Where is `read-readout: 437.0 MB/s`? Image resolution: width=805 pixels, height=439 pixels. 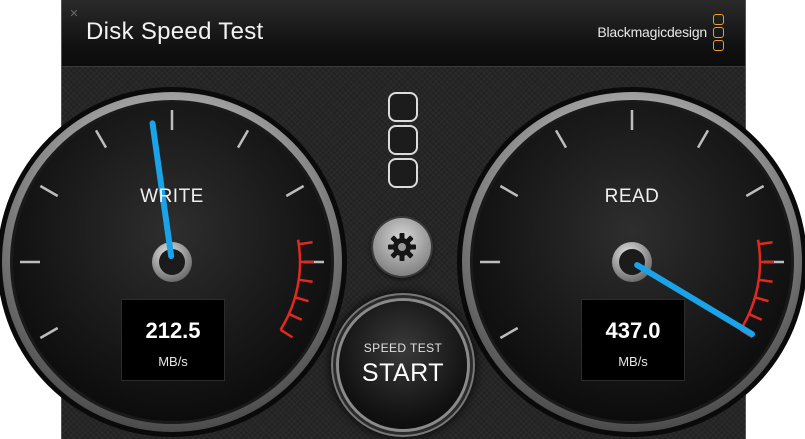
read-readout: 437.0 MB/s is located at coordinates (633, 340).